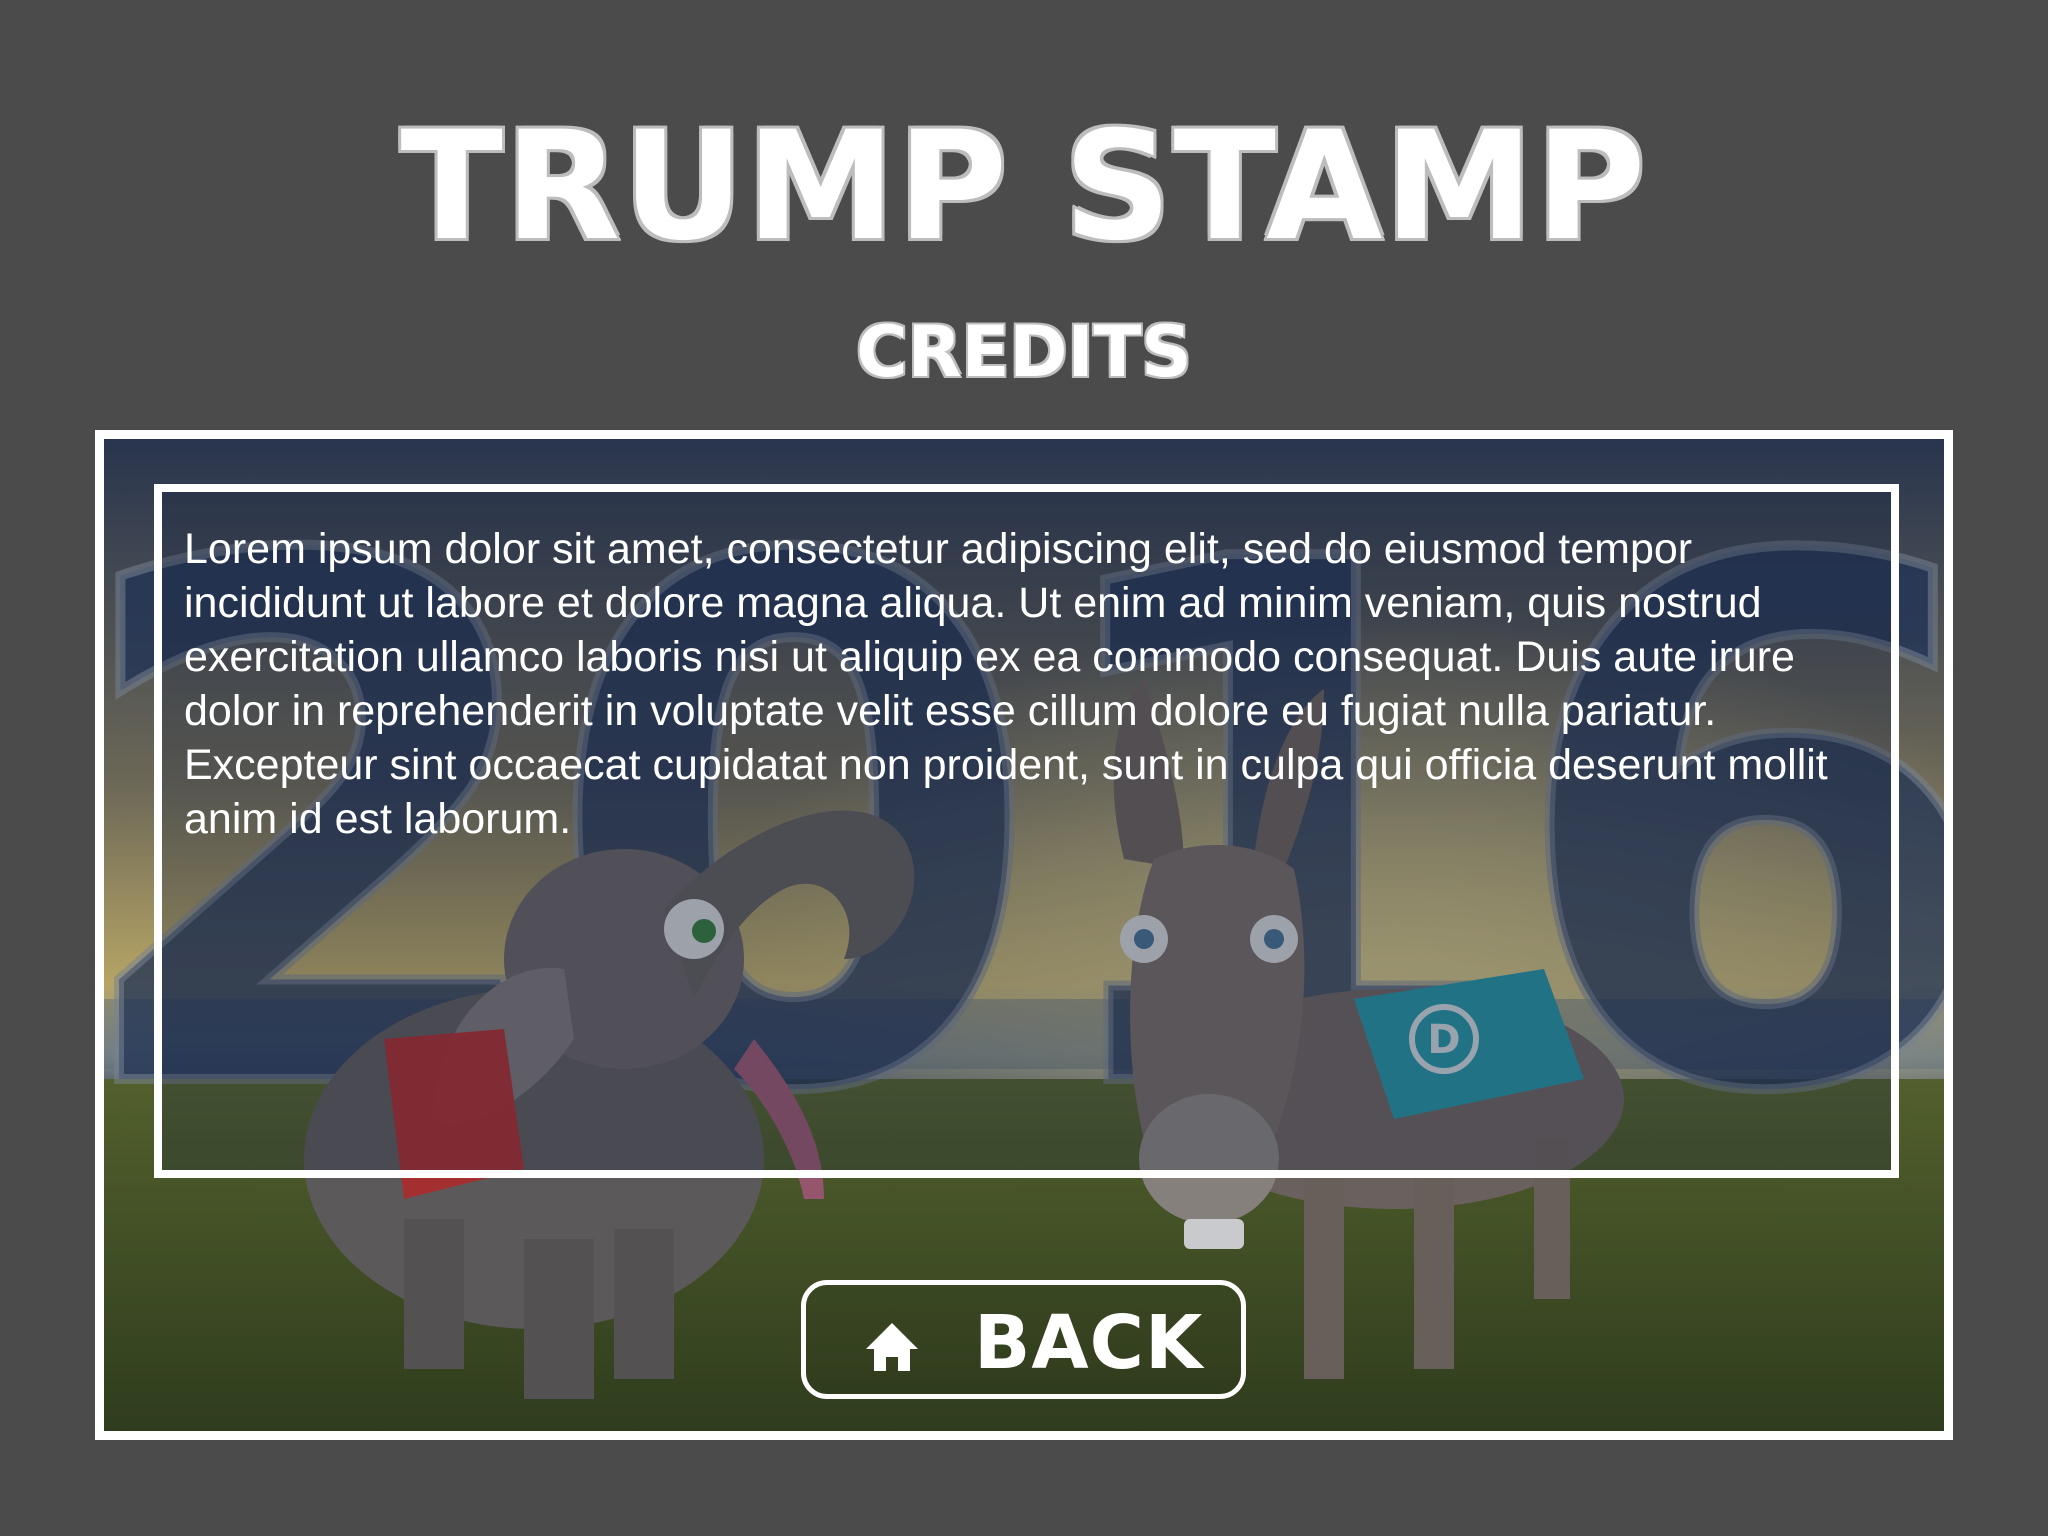 The width and height of the screenshot is (2048, 1536). What do you see at coordinates (1023, 352) in the screenshot?
I see `screen-title: CREDITS` at bounding box center [1023, 352].